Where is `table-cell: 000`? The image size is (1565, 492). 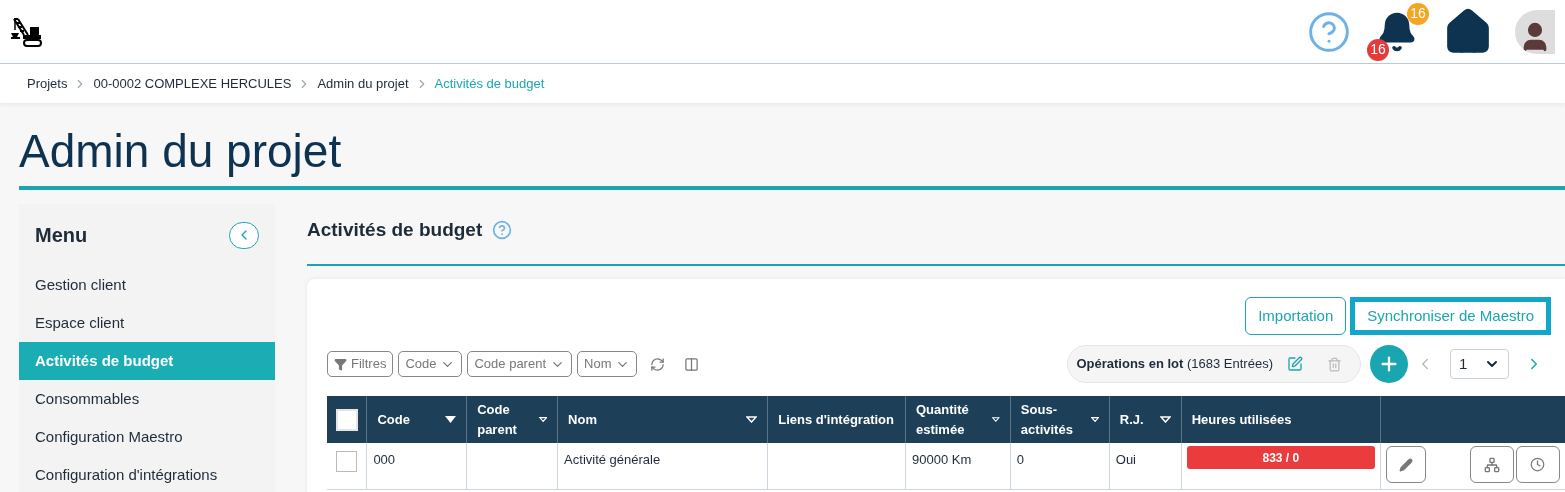 table-cell: 000 is located at coordinates (384, 459).